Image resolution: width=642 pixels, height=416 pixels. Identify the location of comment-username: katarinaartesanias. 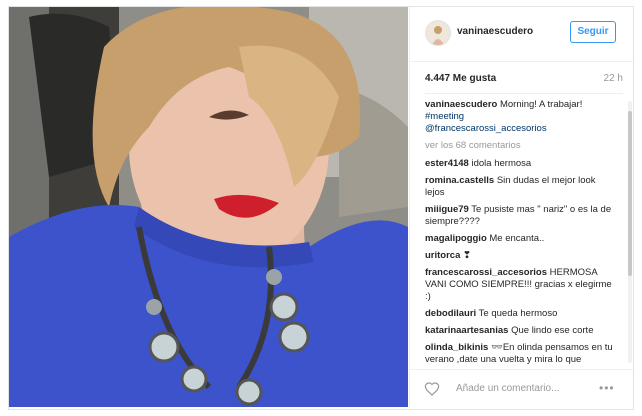
(466, 330).